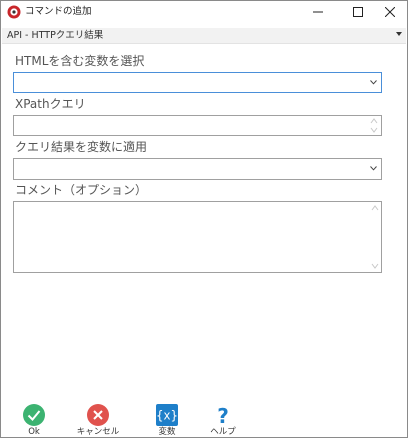 Image resolution: width=408 pixels, height=438 pixels. Describe the element at coordinates (375, 237) in the screenshot. I see `comment-scrollbar` at that location.